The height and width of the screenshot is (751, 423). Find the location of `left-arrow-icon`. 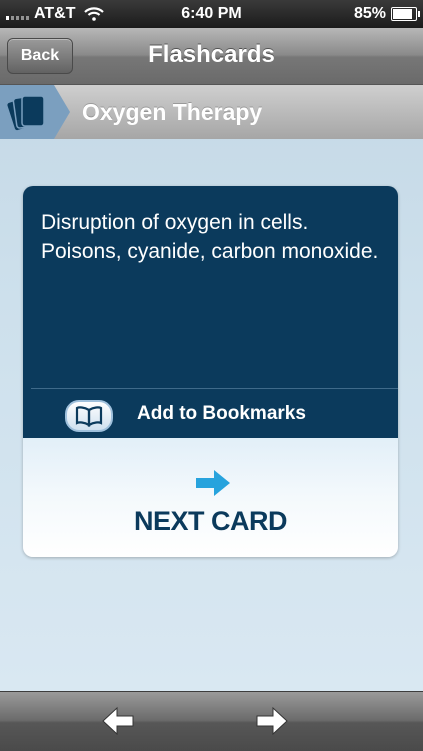

left-arrow-icon is located at coordinates (118, 721).